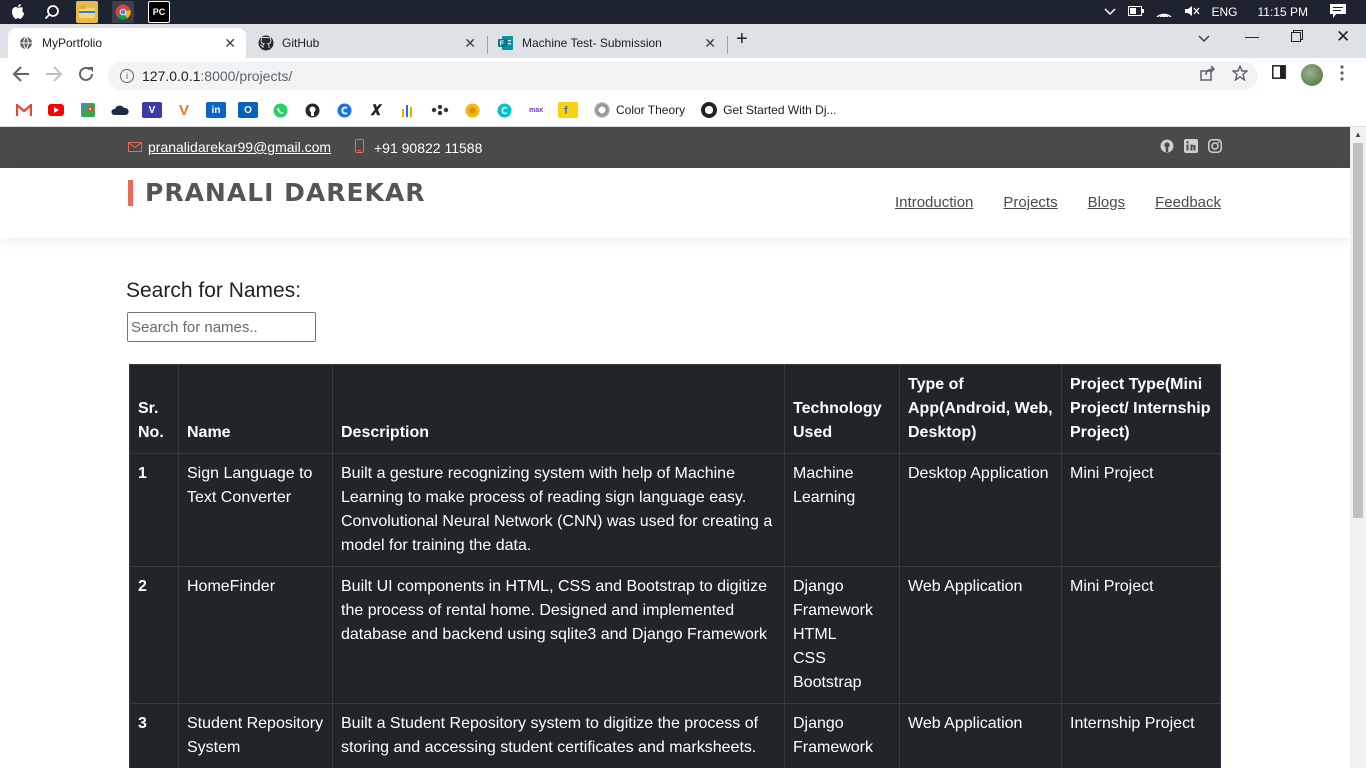  I want to click on canva-icon, so click(504, 110).